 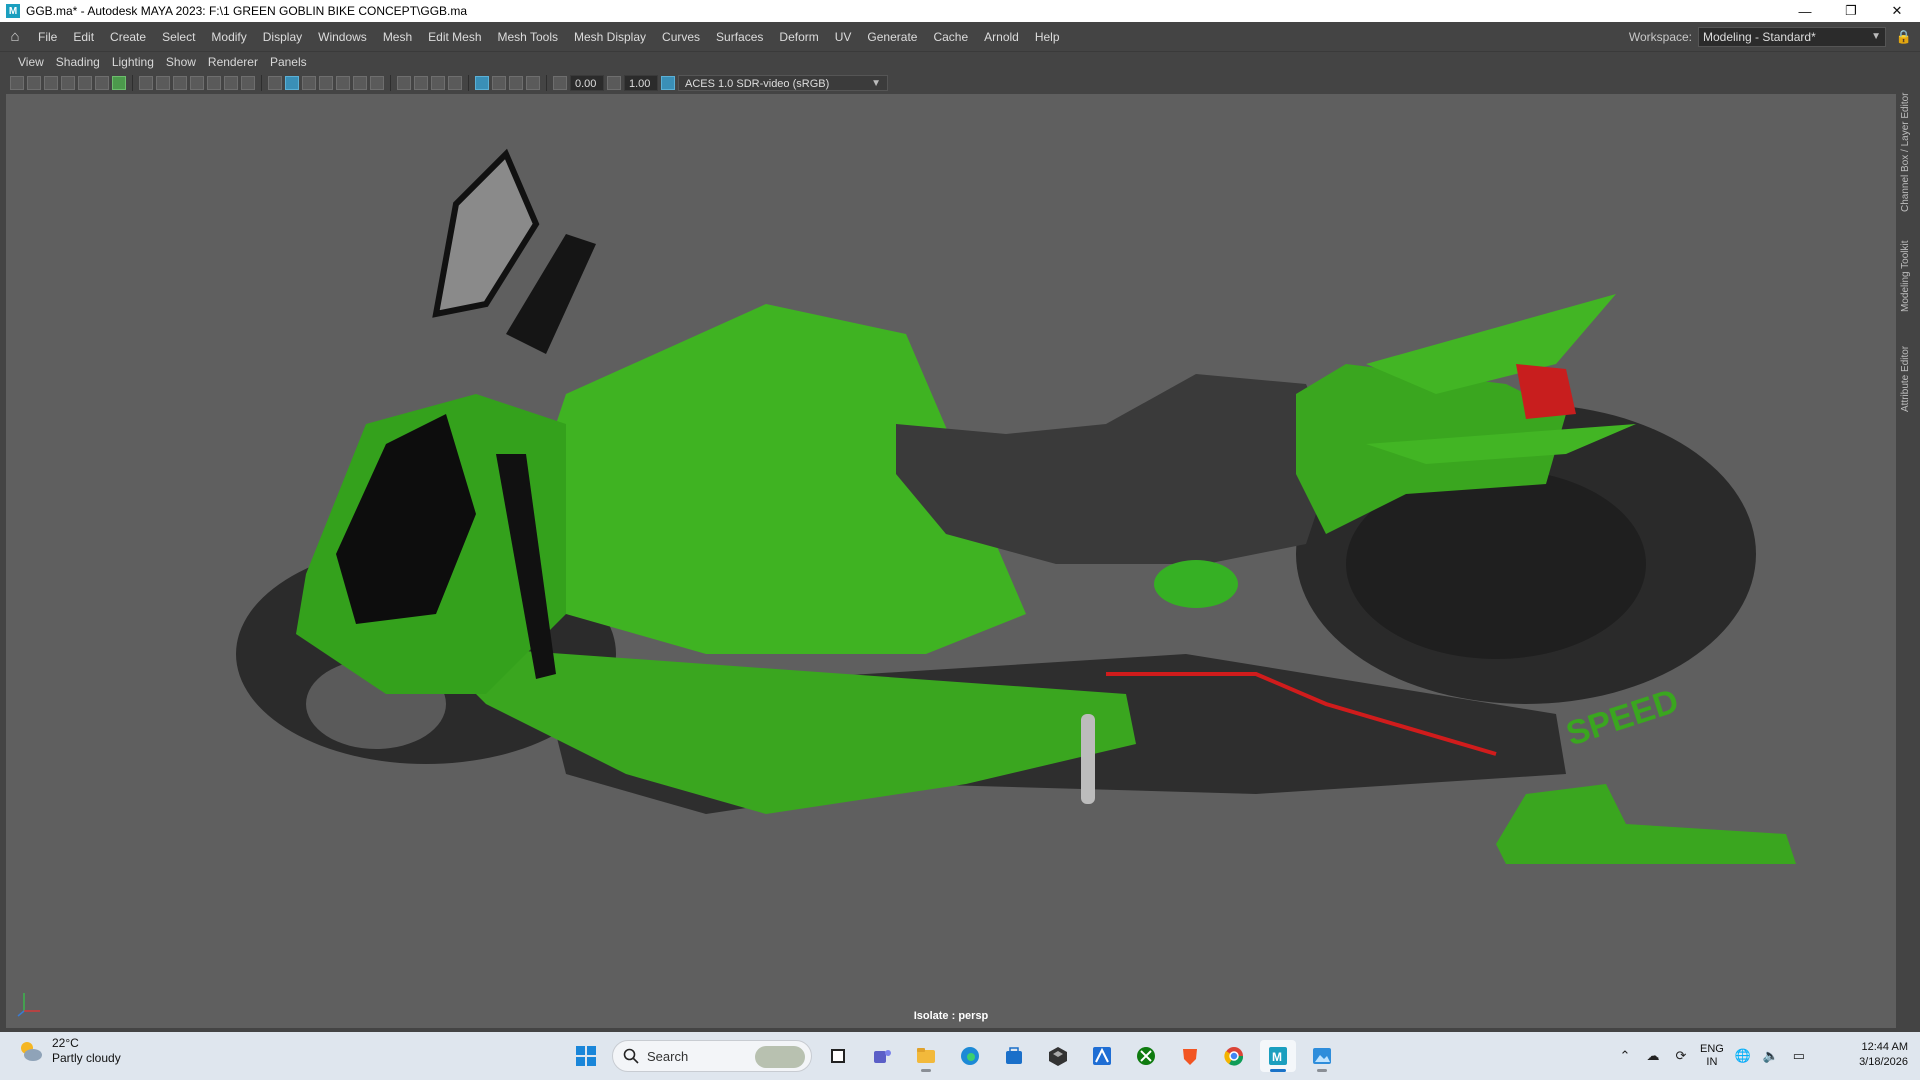 I want to click on color-space-select: ACES 1.0 SDR-video (sRGB) ▼, so click(x=783, y=83).